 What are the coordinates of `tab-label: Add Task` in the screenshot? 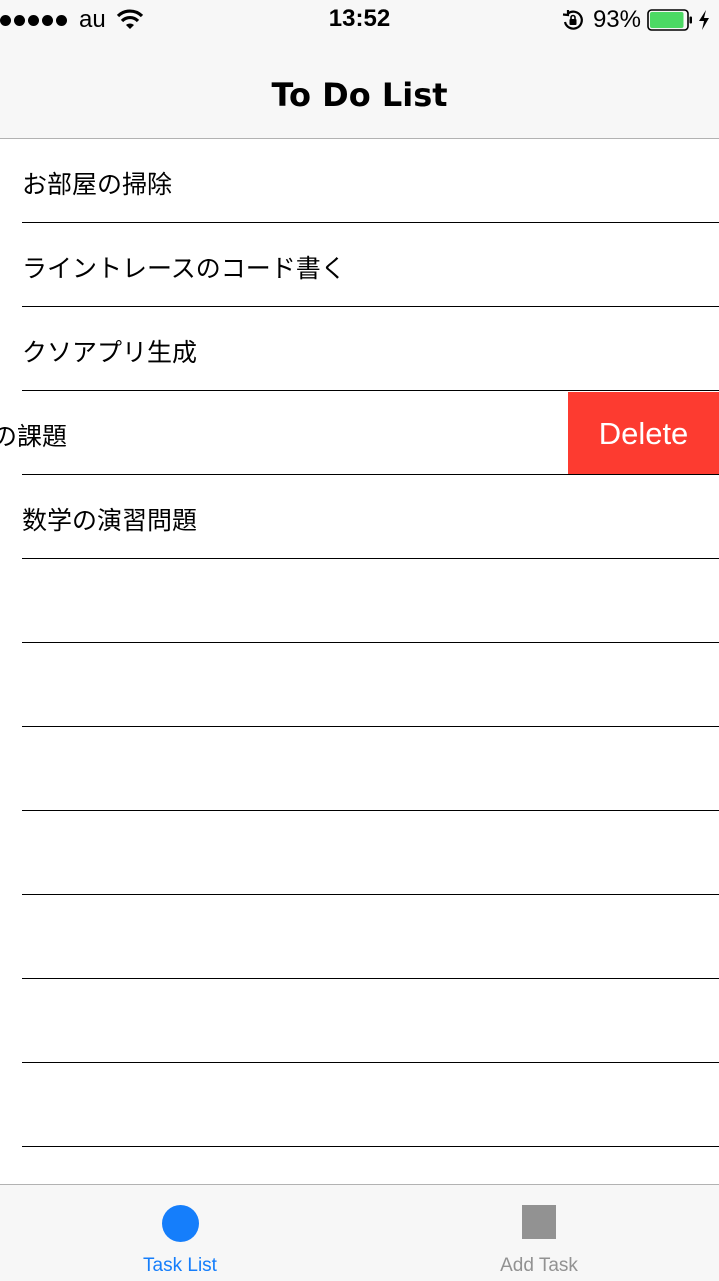 It's located at (539, 1265).